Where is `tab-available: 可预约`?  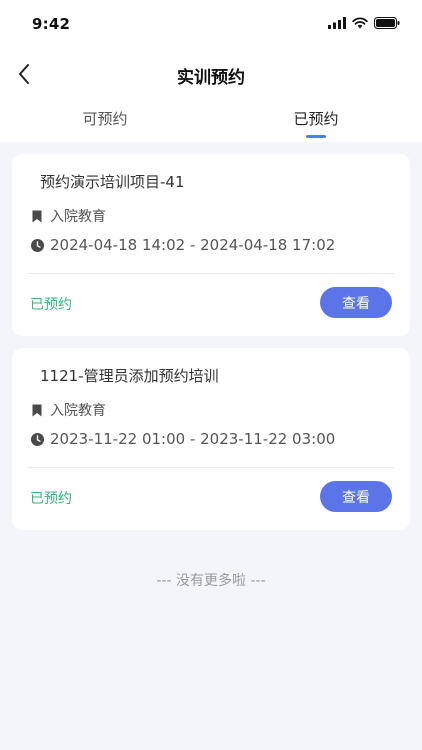 tab-available: 可预约 is located at coordinates (105, 118).